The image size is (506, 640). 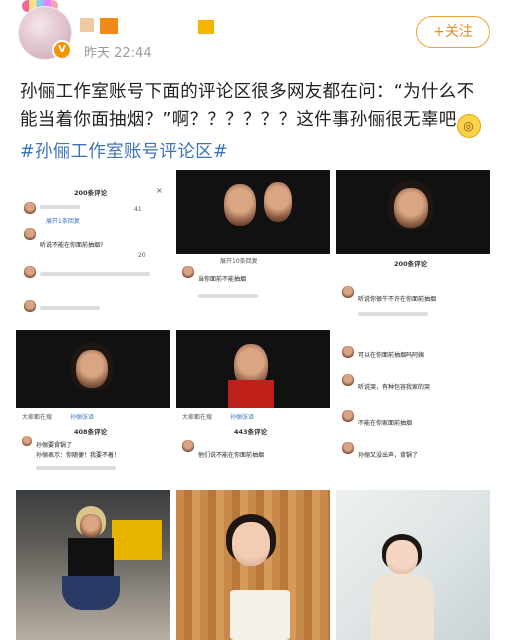 I want to click on comment-text: 听说哭，有种包容我家的哭, so click(x=394, y=387).